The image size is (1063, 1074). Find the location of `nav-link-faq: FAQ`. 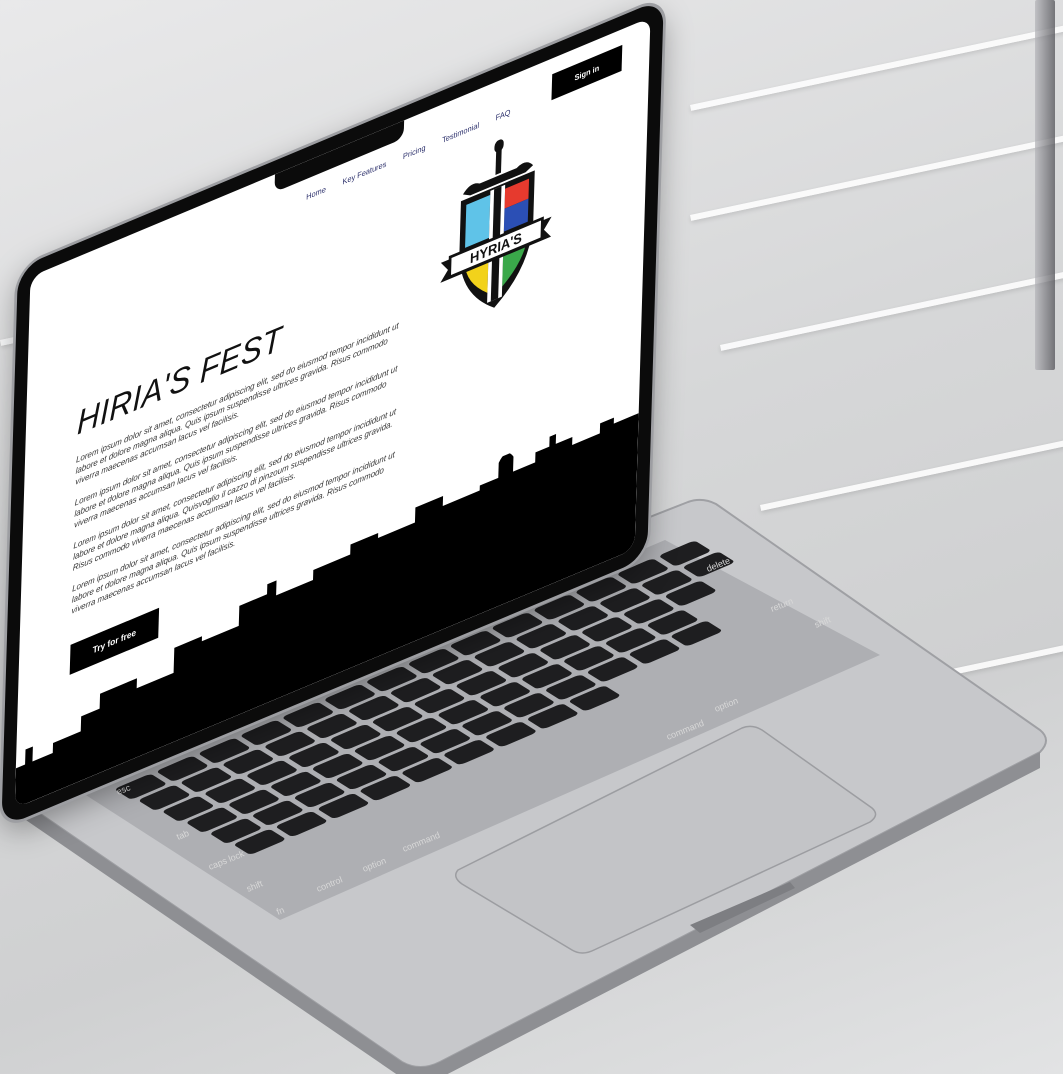

nav-link-faq: FAQ is located at coordinates (503, 114).